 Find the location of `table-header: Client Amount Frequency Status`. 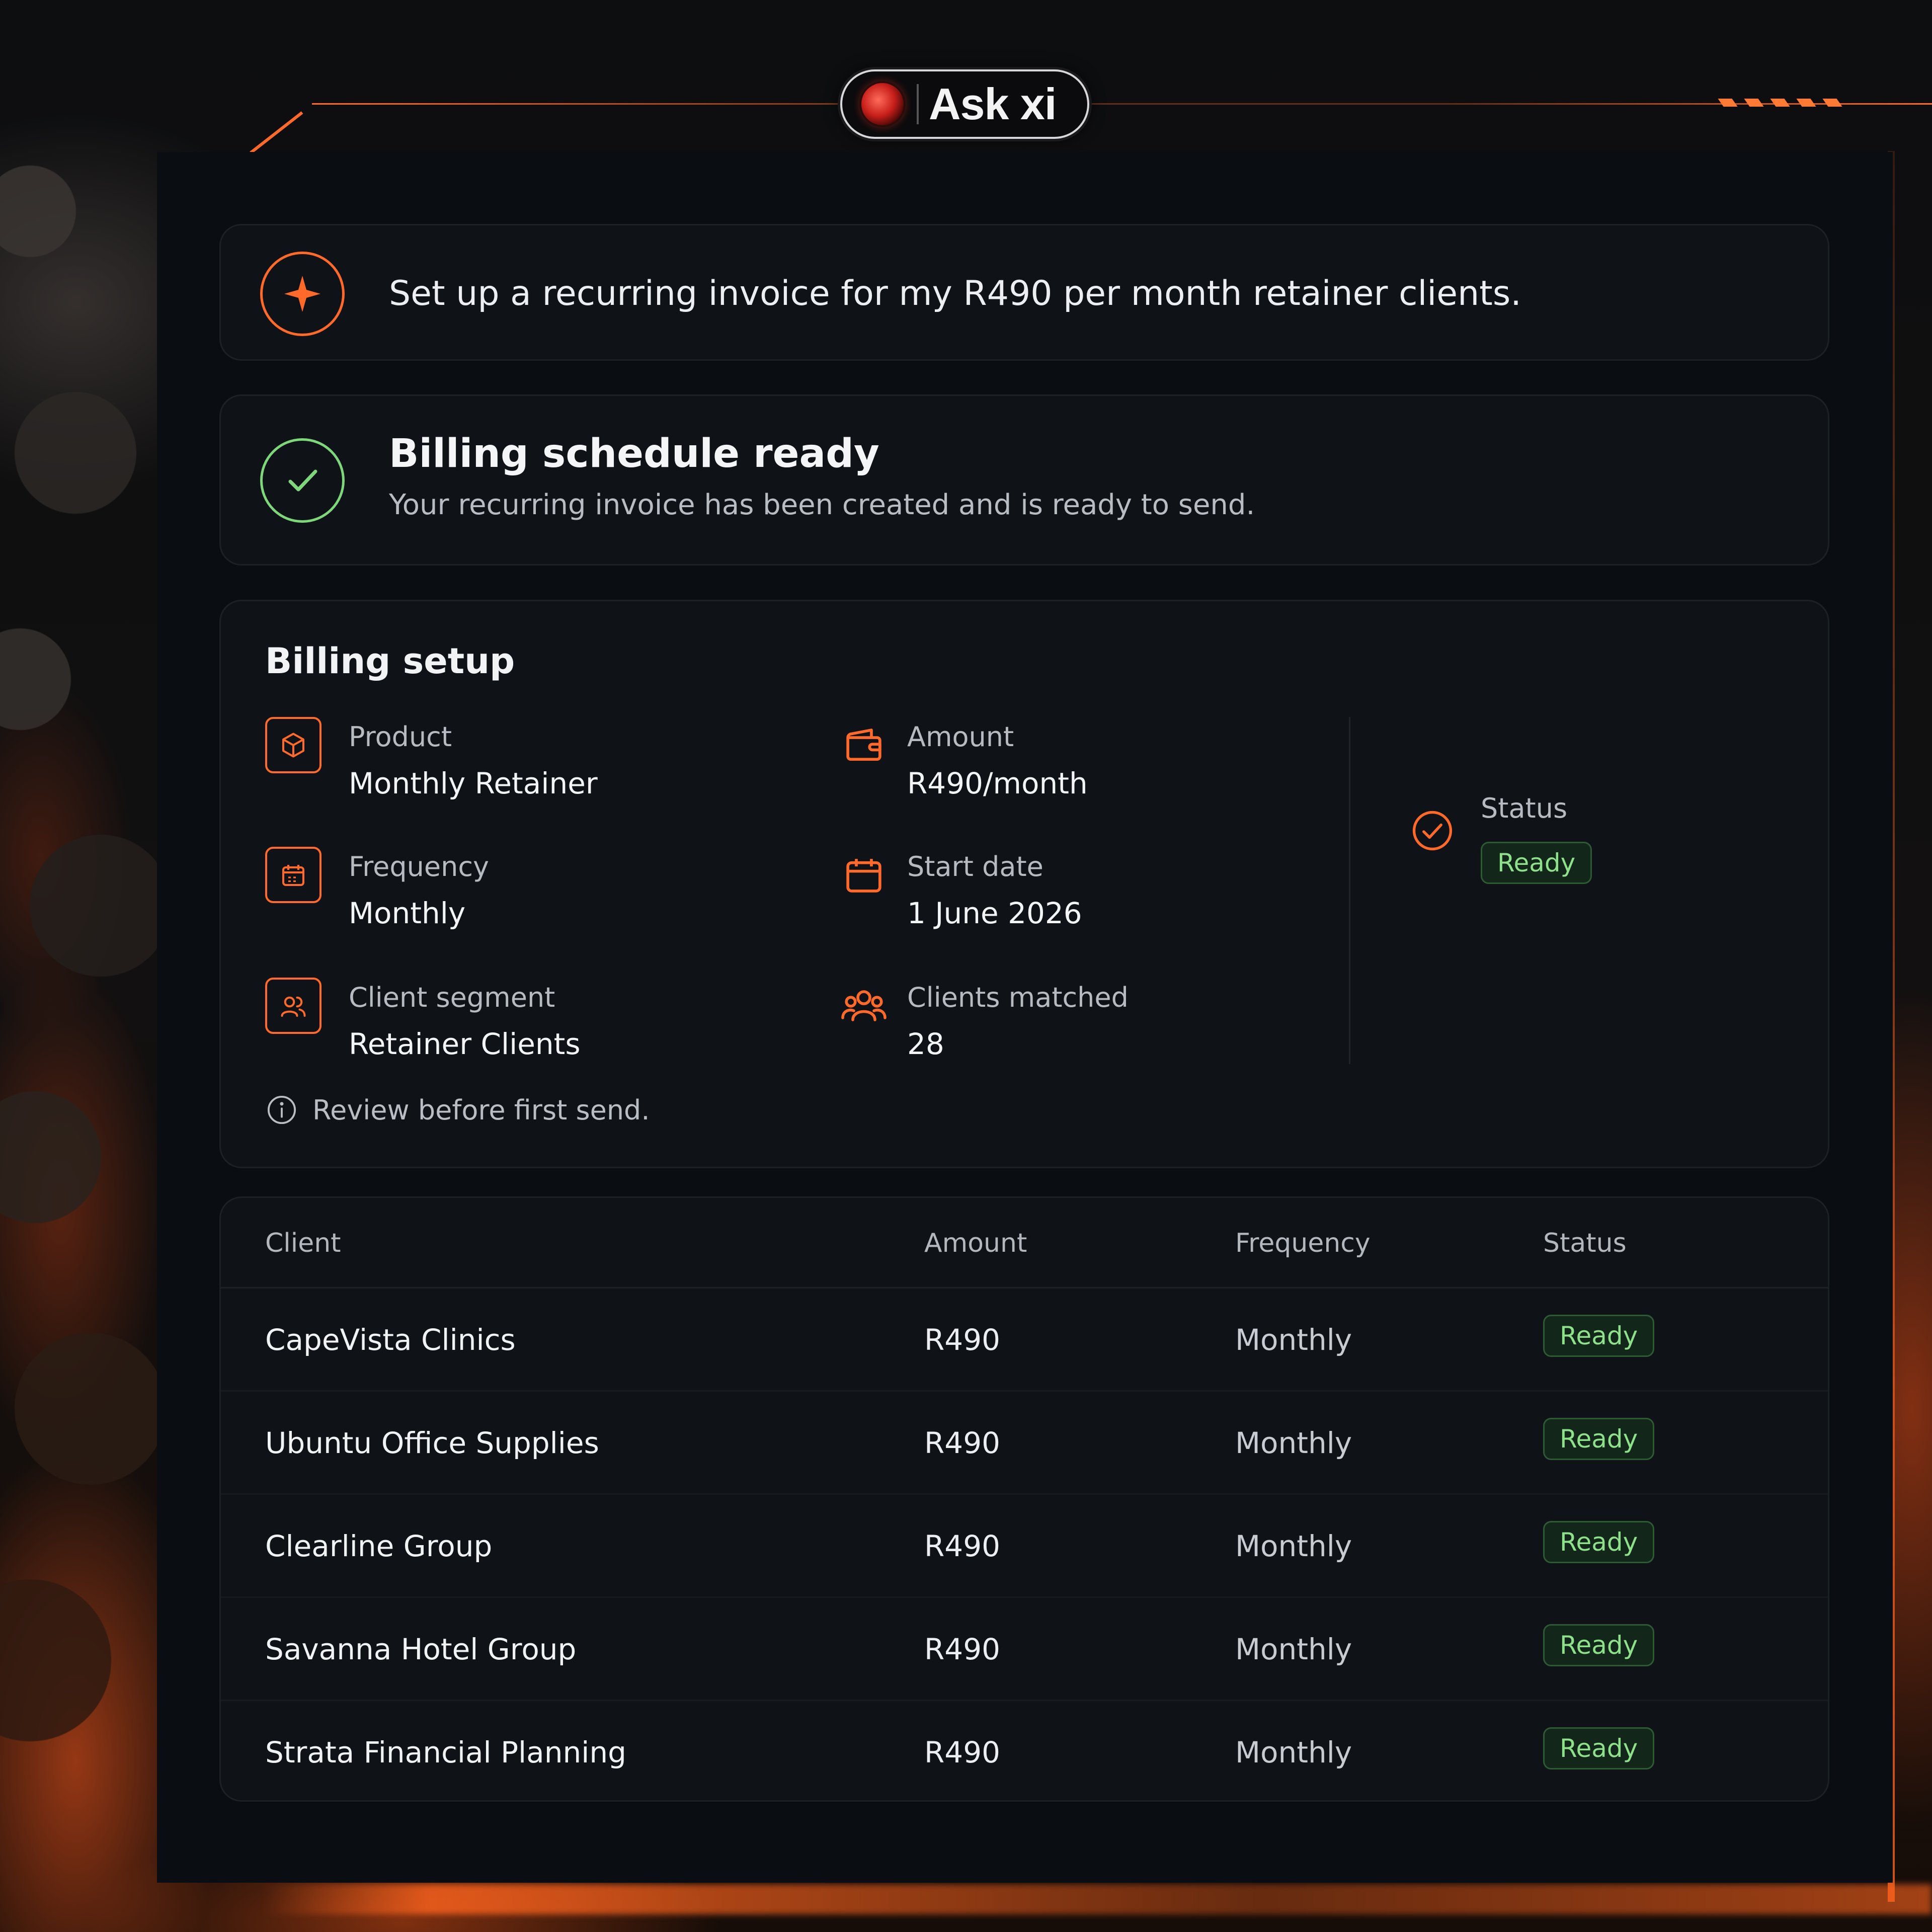

table-header: Client Amount Frequency Status is located at coordinates (1024, 1243).